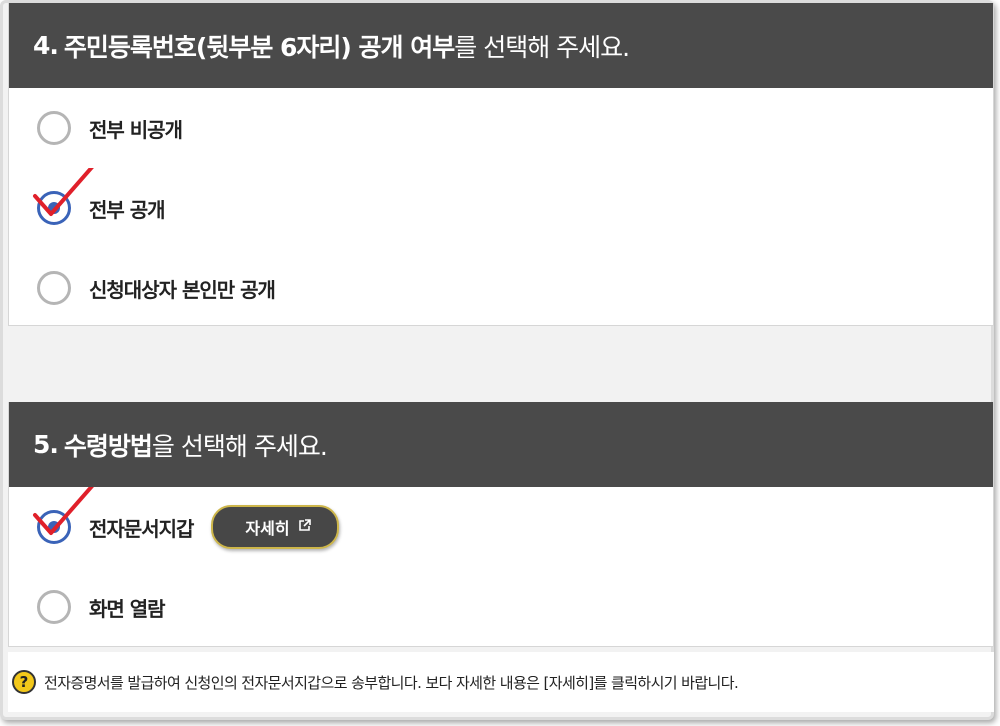 The height and width of the screenshot is (726, 1000). I want to click on option-label: 신청대상자 본인만 공개, so click(182, 289).